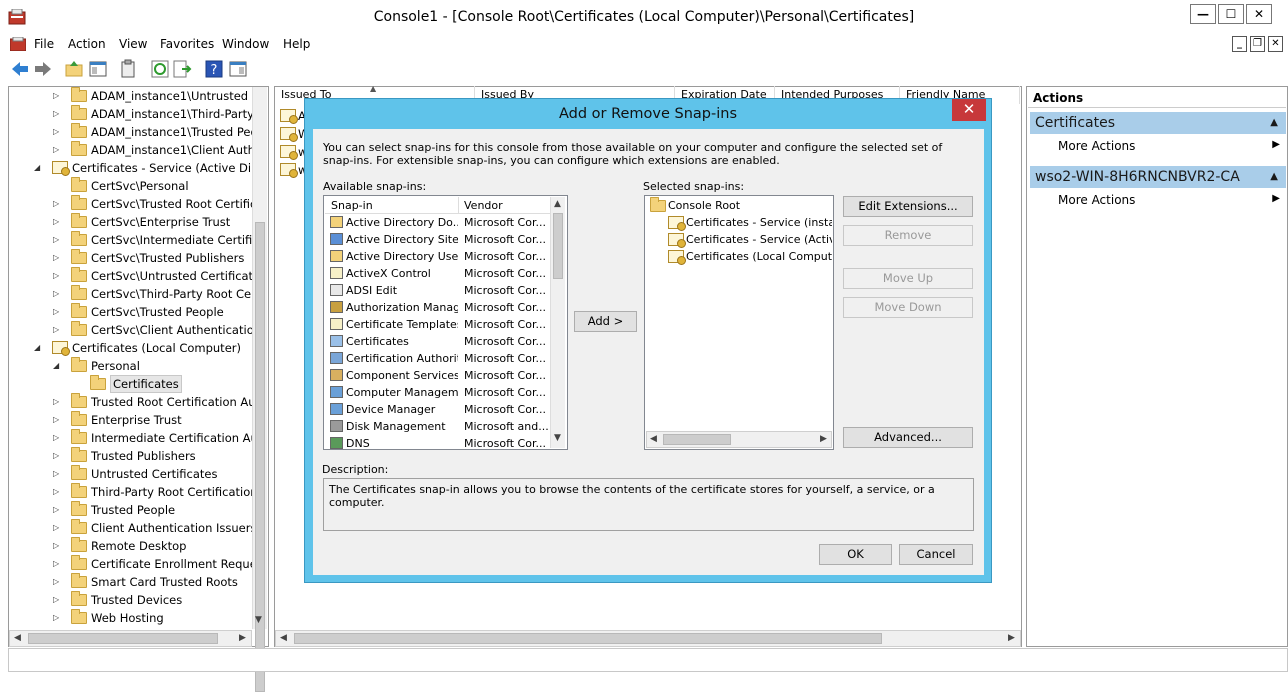 The image size is (1288, 692). What do you see at coordinates (1158, 123) in the screenshot?
I see `actions-section: Certificates ▲` at bounding box center [1158, 123].